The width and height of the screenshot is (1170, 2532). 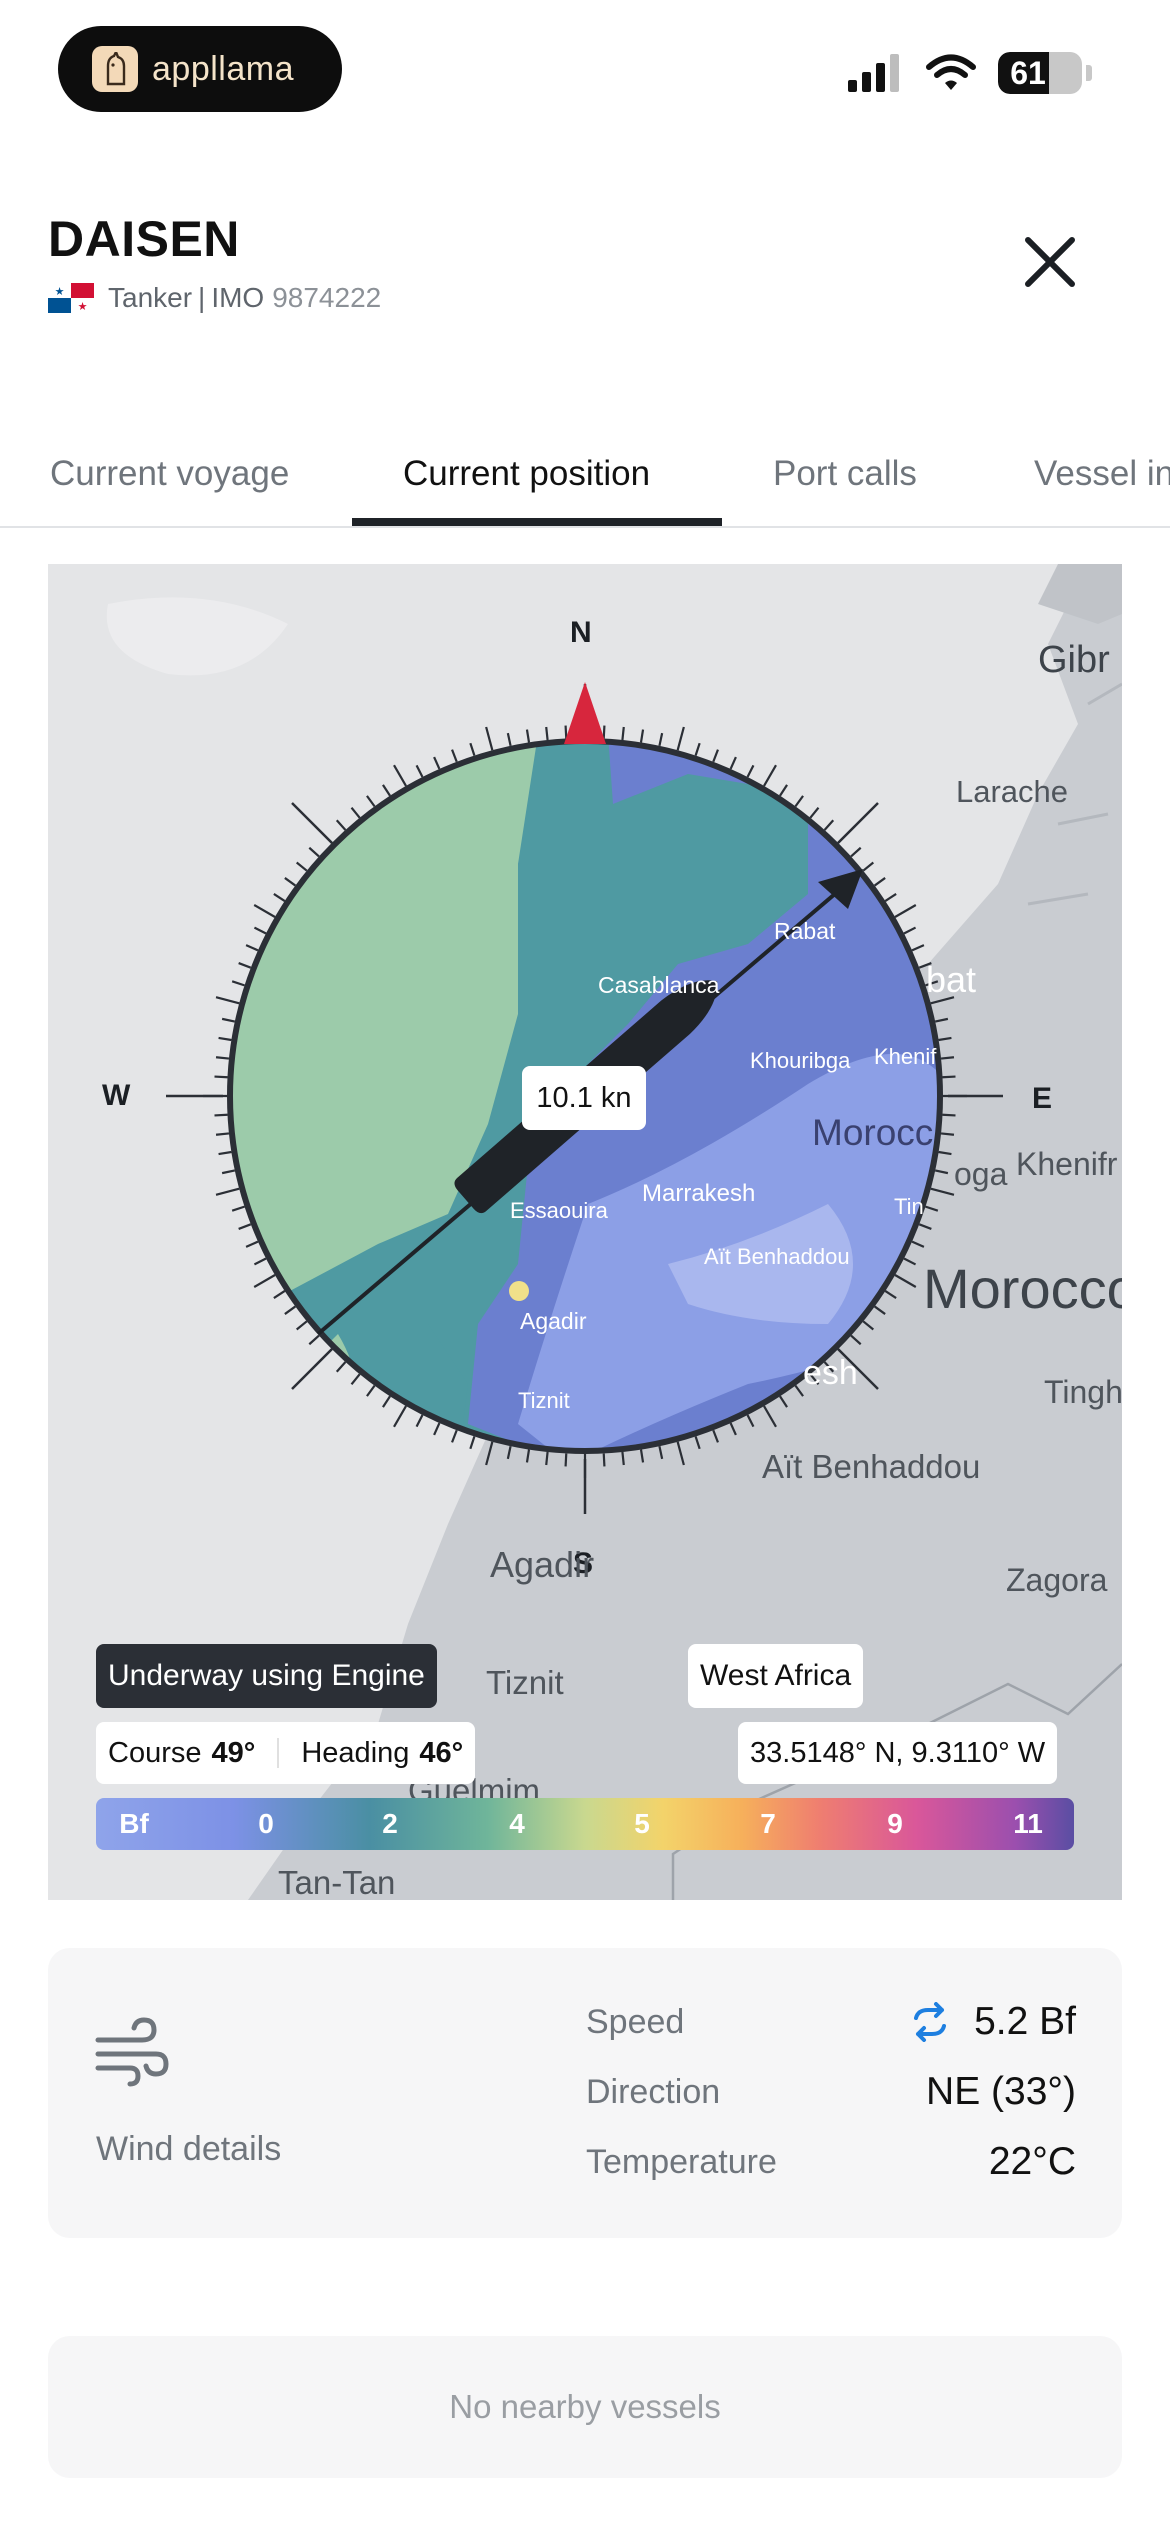 What do you see at coordinates (898, 1753) in the screenshot?
I see `coordinates-badge: 33.5148° N, 9.3110° W` at bounding box center [898, 1753].